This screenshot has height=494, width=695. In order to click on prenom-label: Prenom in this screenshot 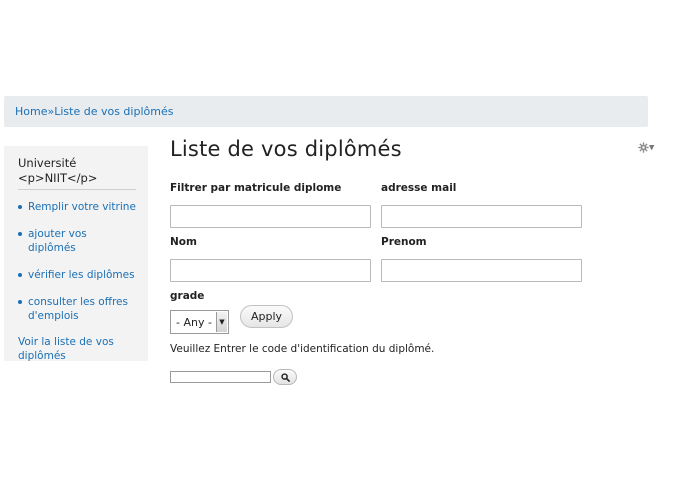, I will do `click(404, 242)`.